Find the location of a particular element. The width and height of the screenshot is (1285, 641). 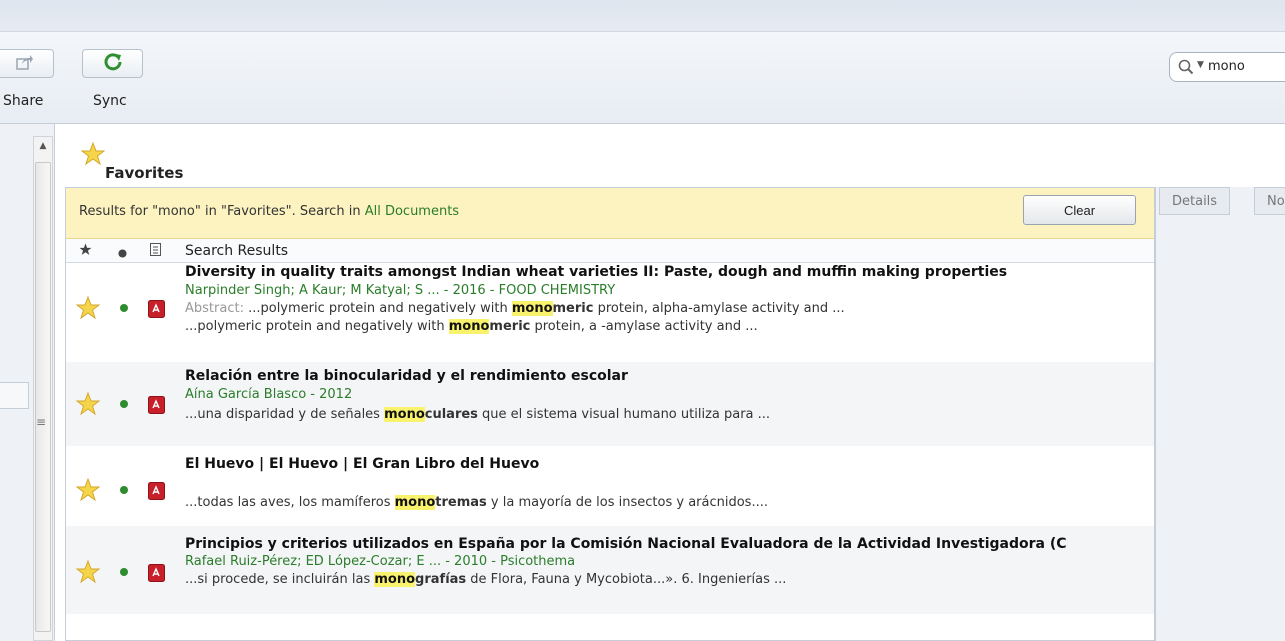

clear-search-button: Clear is located at coordinates (1079, 210).